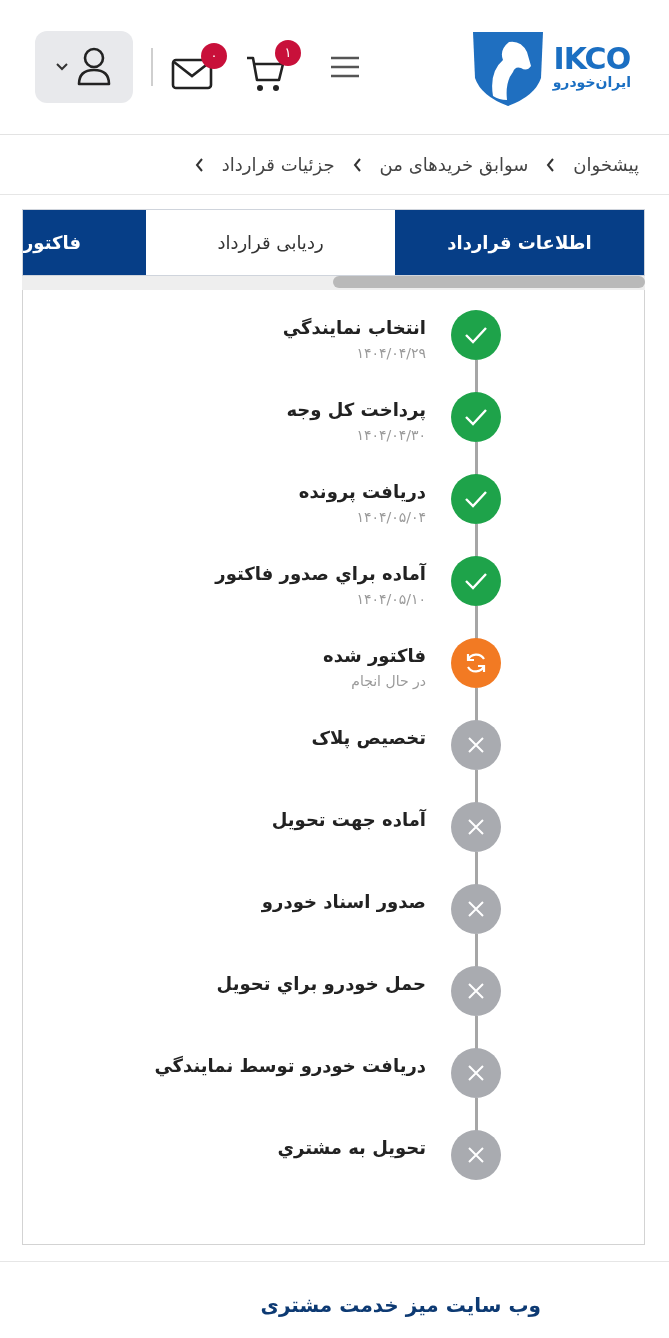 The image size is (669, 1338). Describe the element at coordinates (278, 164) in the screenshot. I see `breadcrumb-link: جزئیات قرارداد` at that location.